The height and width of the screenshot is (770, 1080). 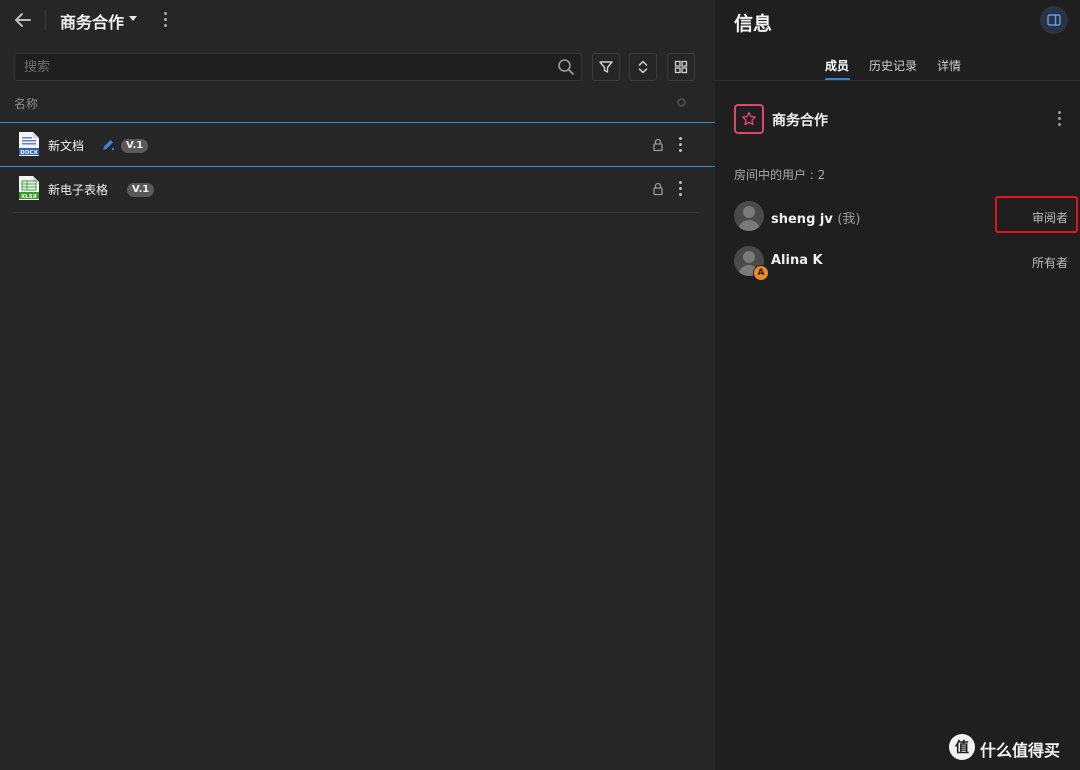 What do you see at coordinates (78, 190) in the screenshot?
I see `file-name: 新电子表格` at bounding box center [78, 190].